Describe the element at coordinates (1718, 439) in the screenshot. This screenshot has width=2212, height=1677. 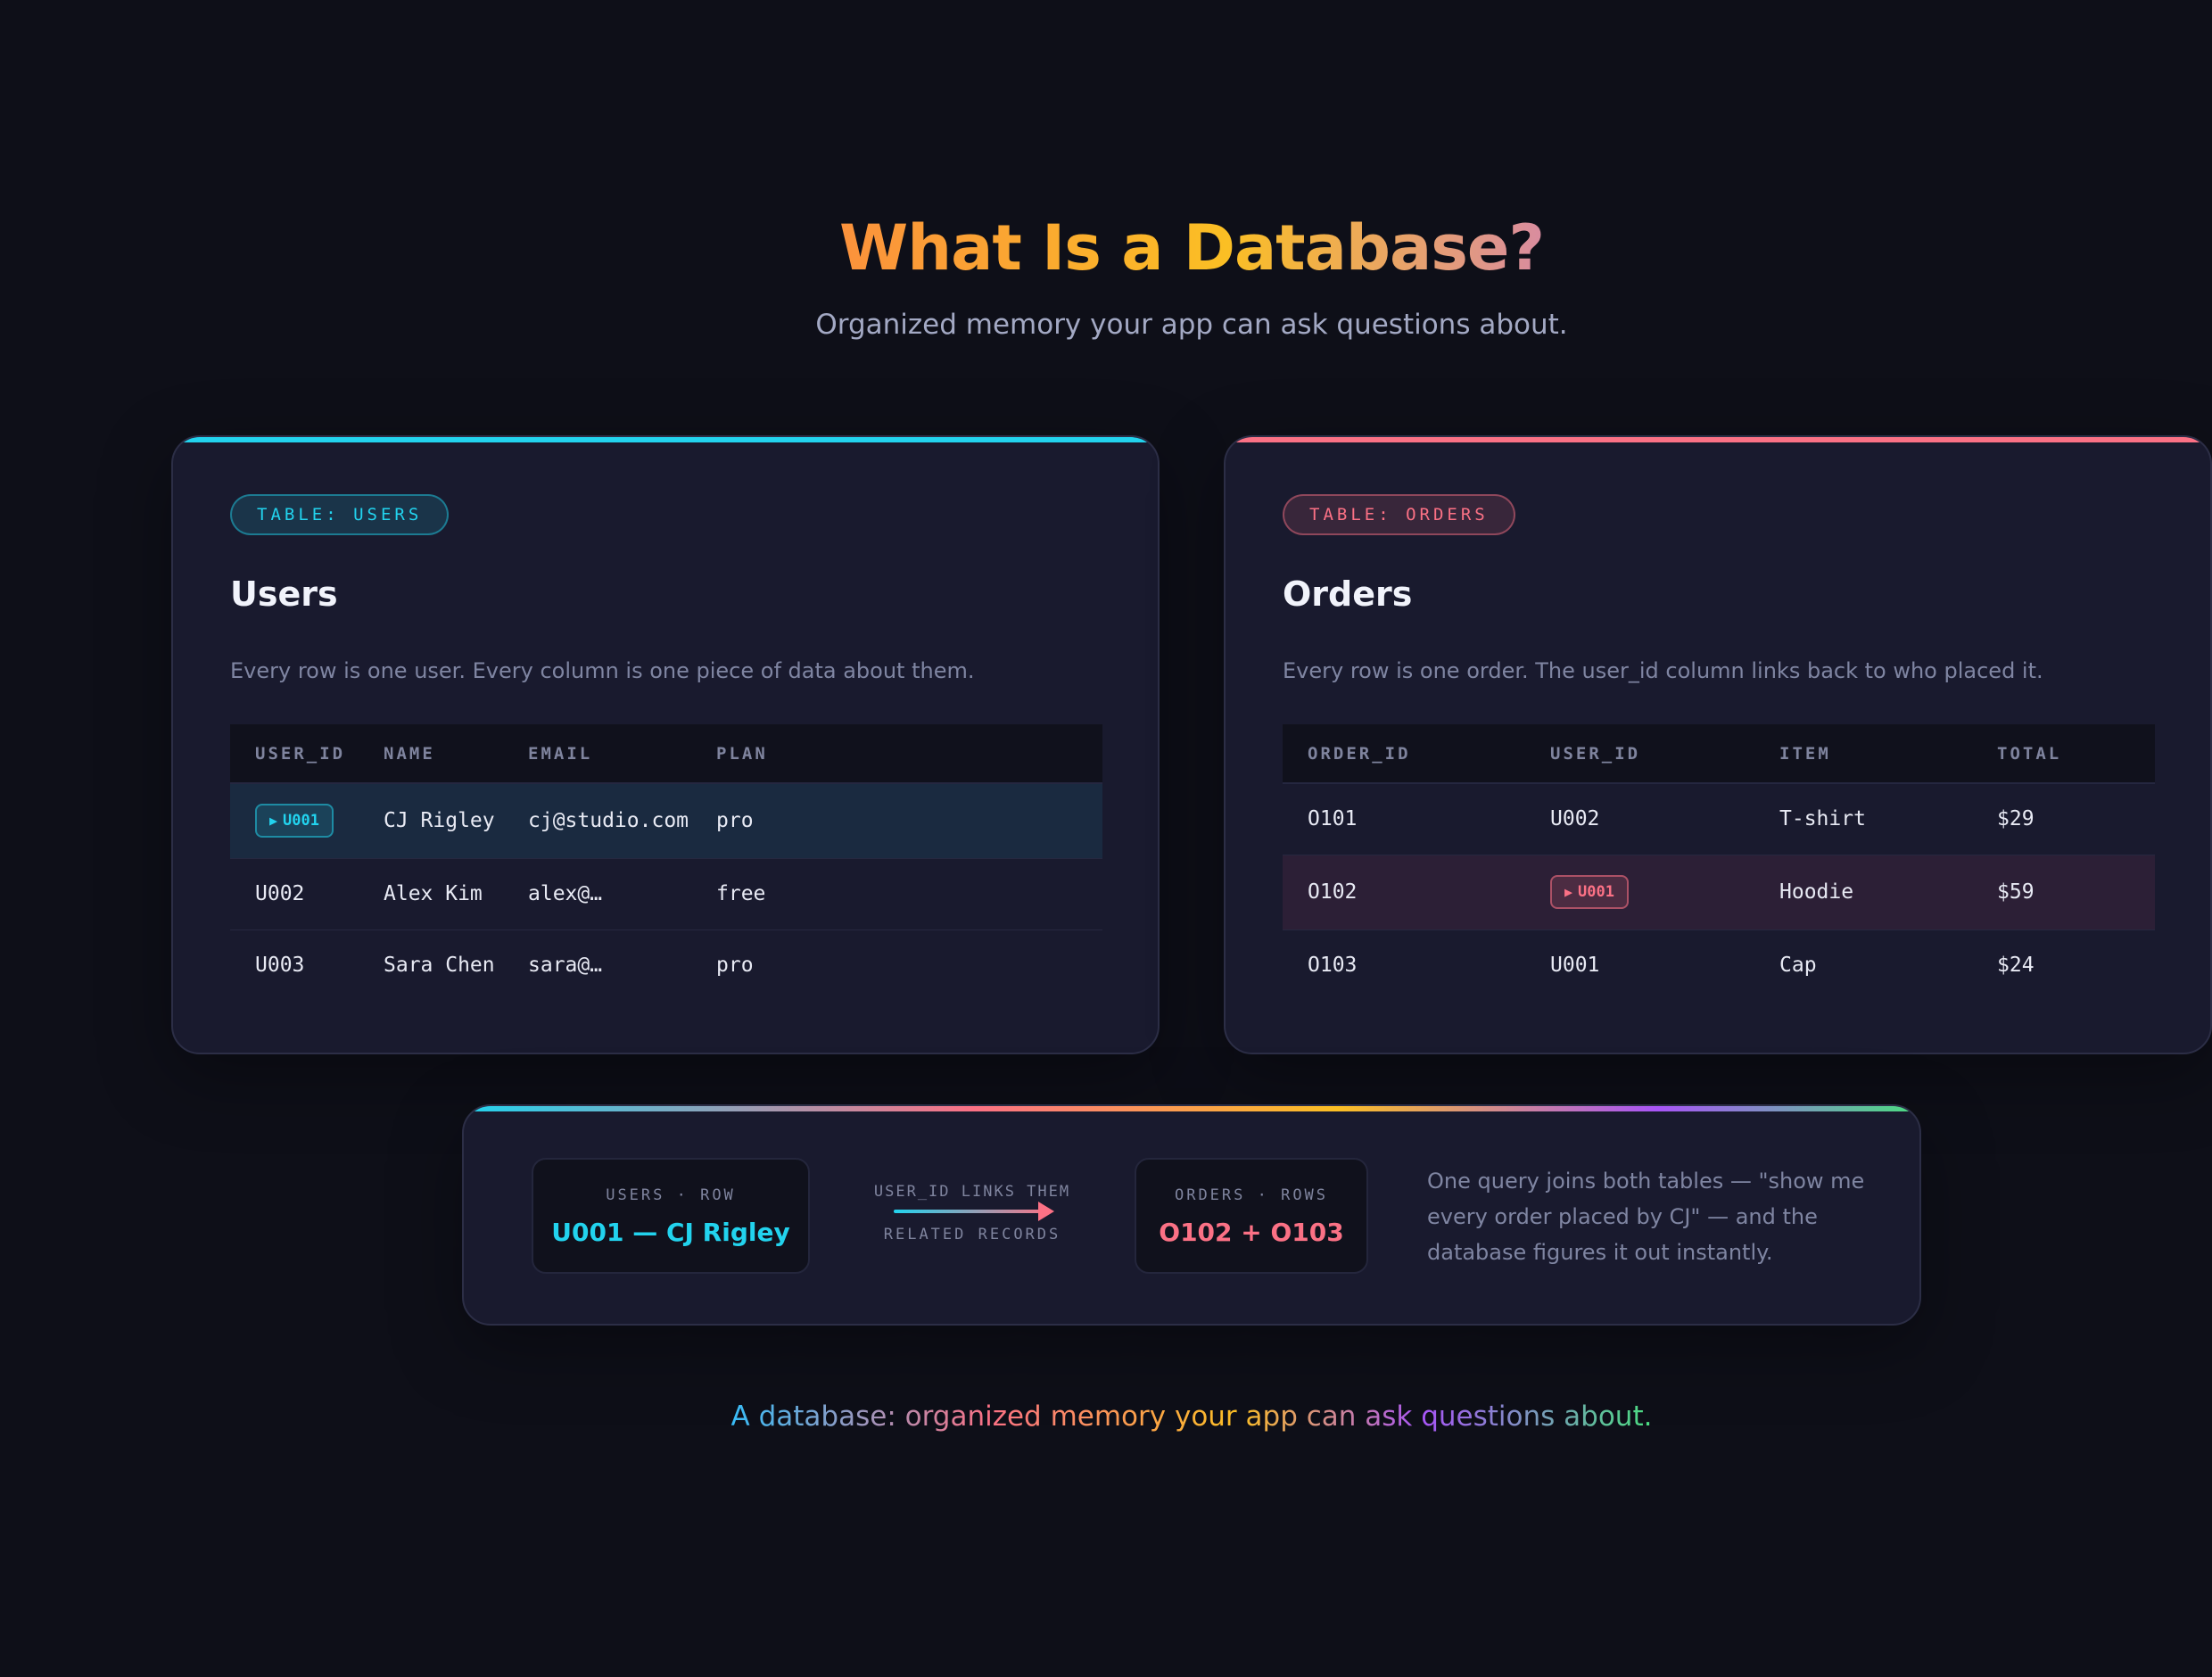
I see `orders-card-accent-bar` at that location.